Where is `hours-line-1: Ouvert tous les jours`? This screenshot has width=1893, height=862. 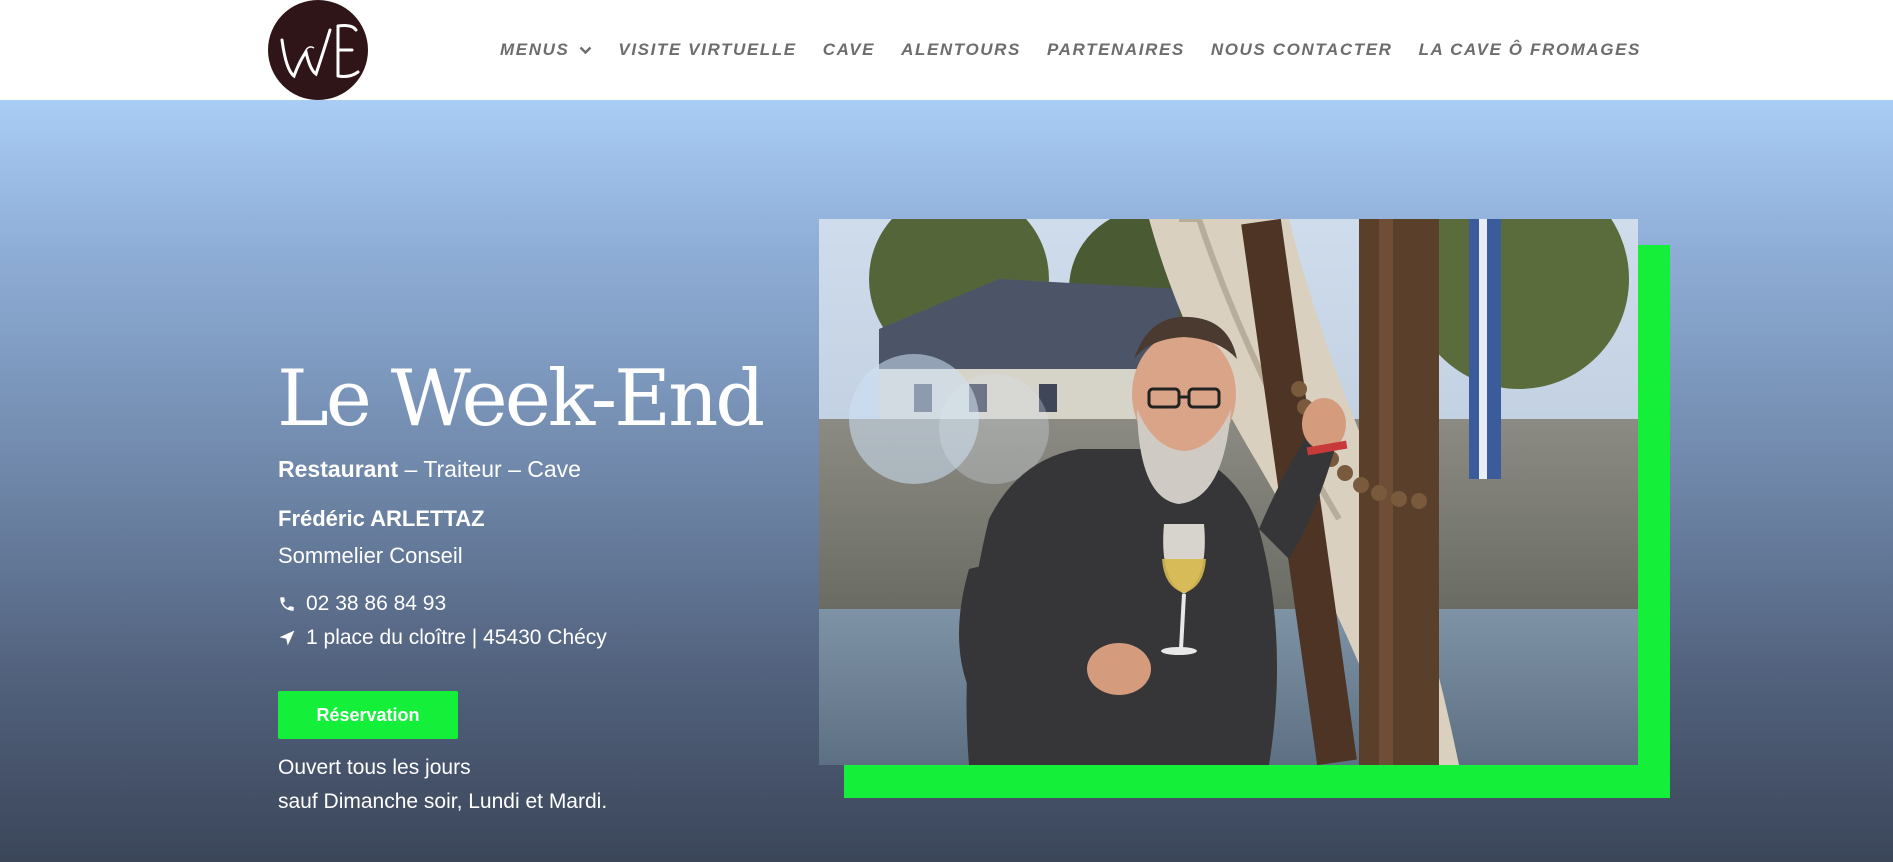 hours-line-1: Ouvert tous les jours is located at coordinates (374, 767).